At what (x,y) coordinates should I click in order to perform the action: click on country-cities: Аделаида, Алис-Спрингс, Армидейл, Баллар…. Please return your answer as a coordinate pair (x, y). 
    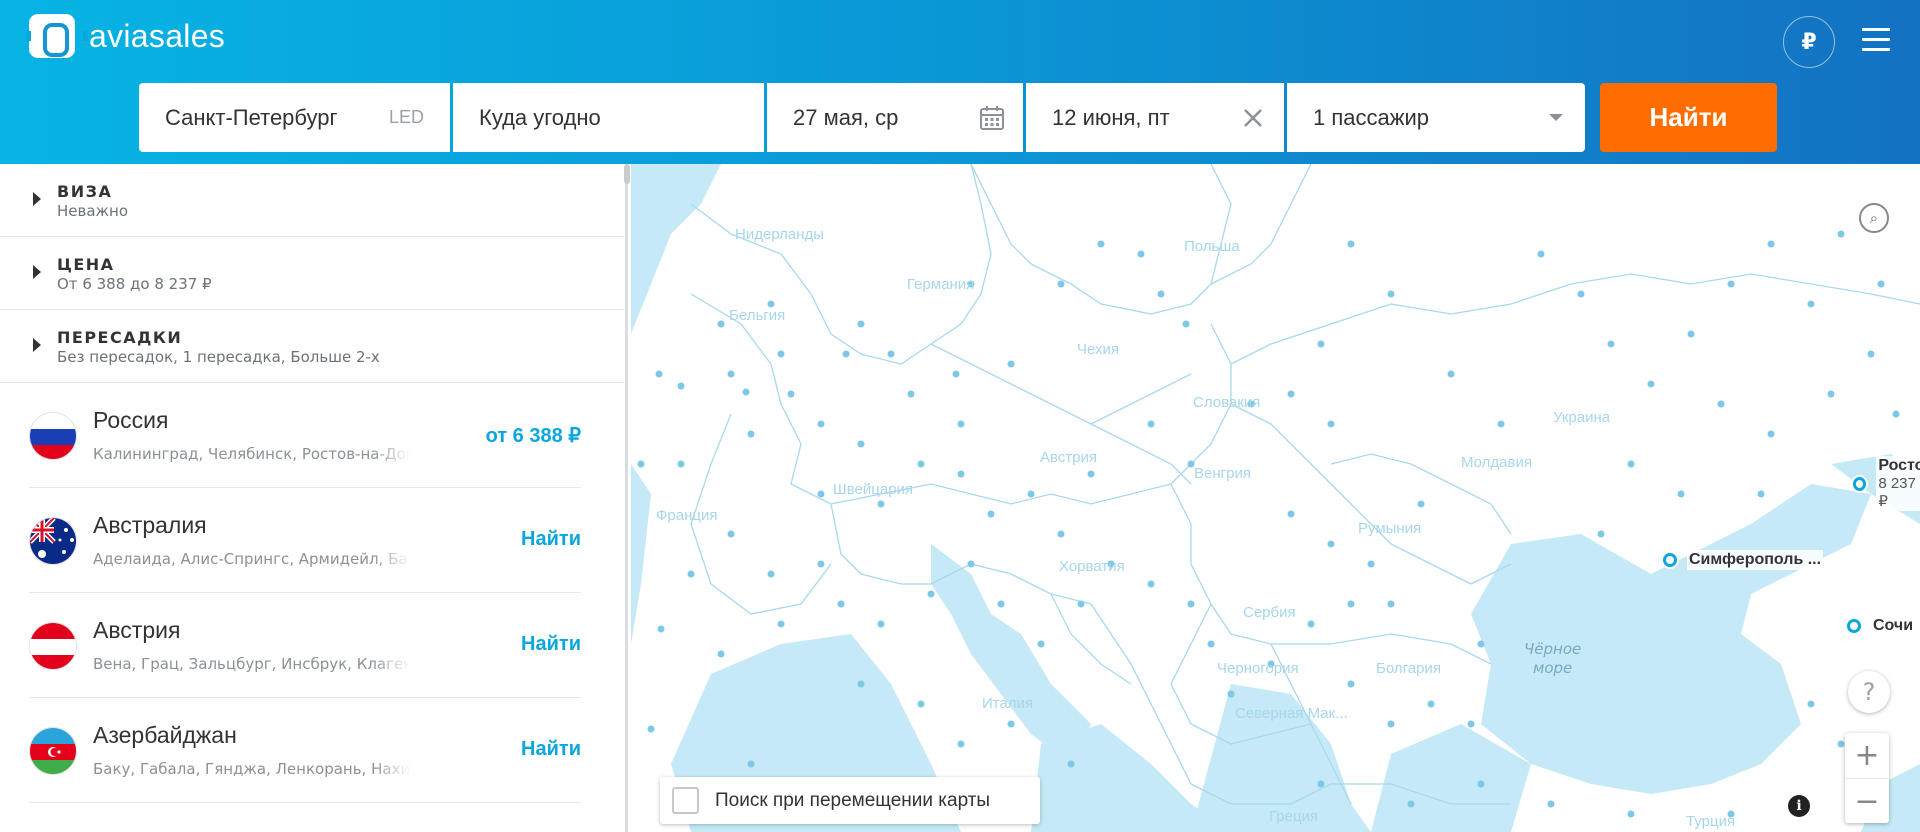
    Looking at the image, I should click on (252, 559).